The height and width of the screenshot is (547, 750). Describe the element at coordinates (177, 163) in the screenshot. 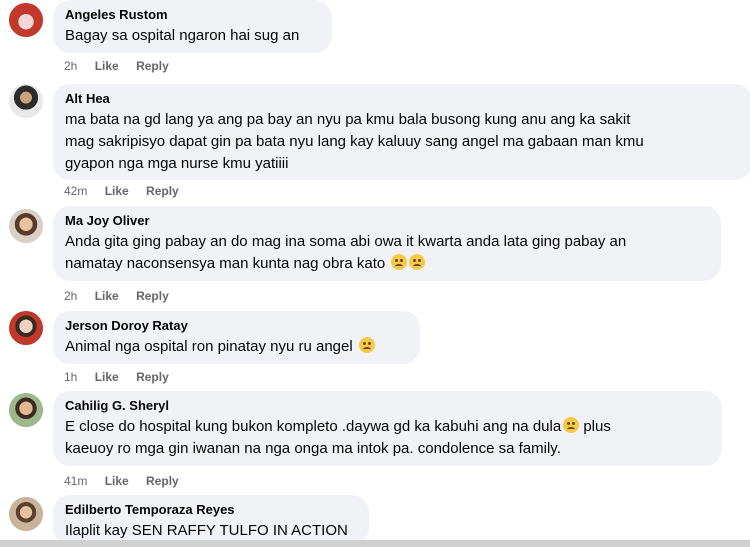

I see `comment-text: gyapon nga mga nurse kmu yatiiii` at that location.